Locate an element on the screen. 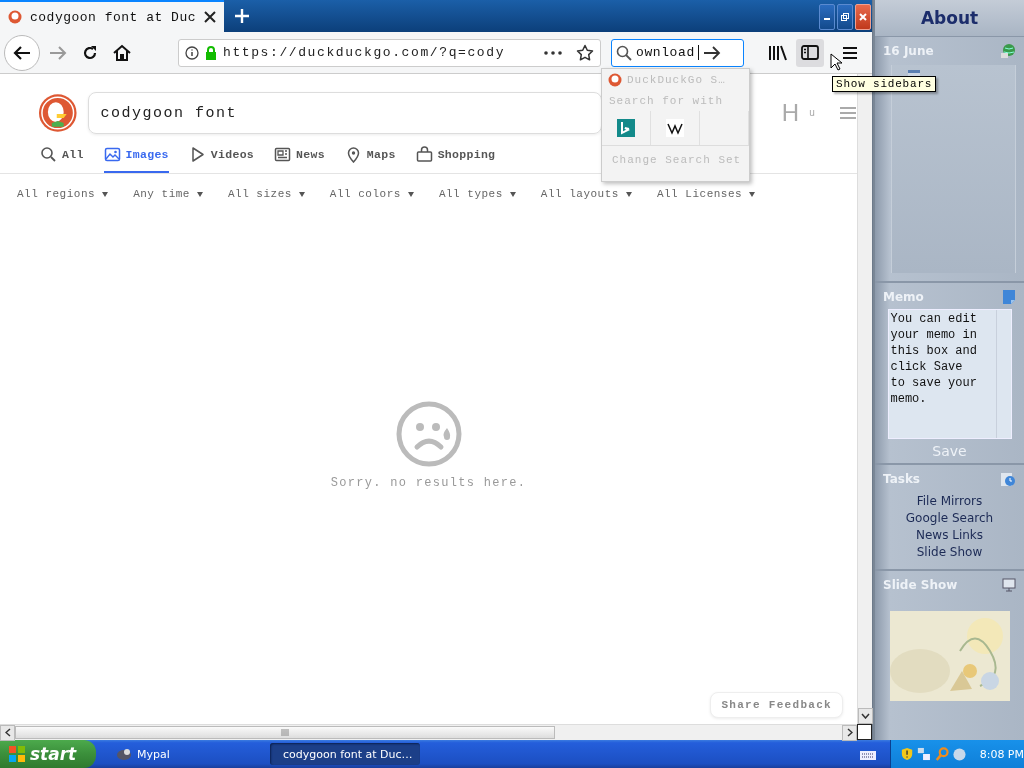 The width and height of the screenshot is (1024, 768). nav-tab: Maps is located at coordinates (370, 159).